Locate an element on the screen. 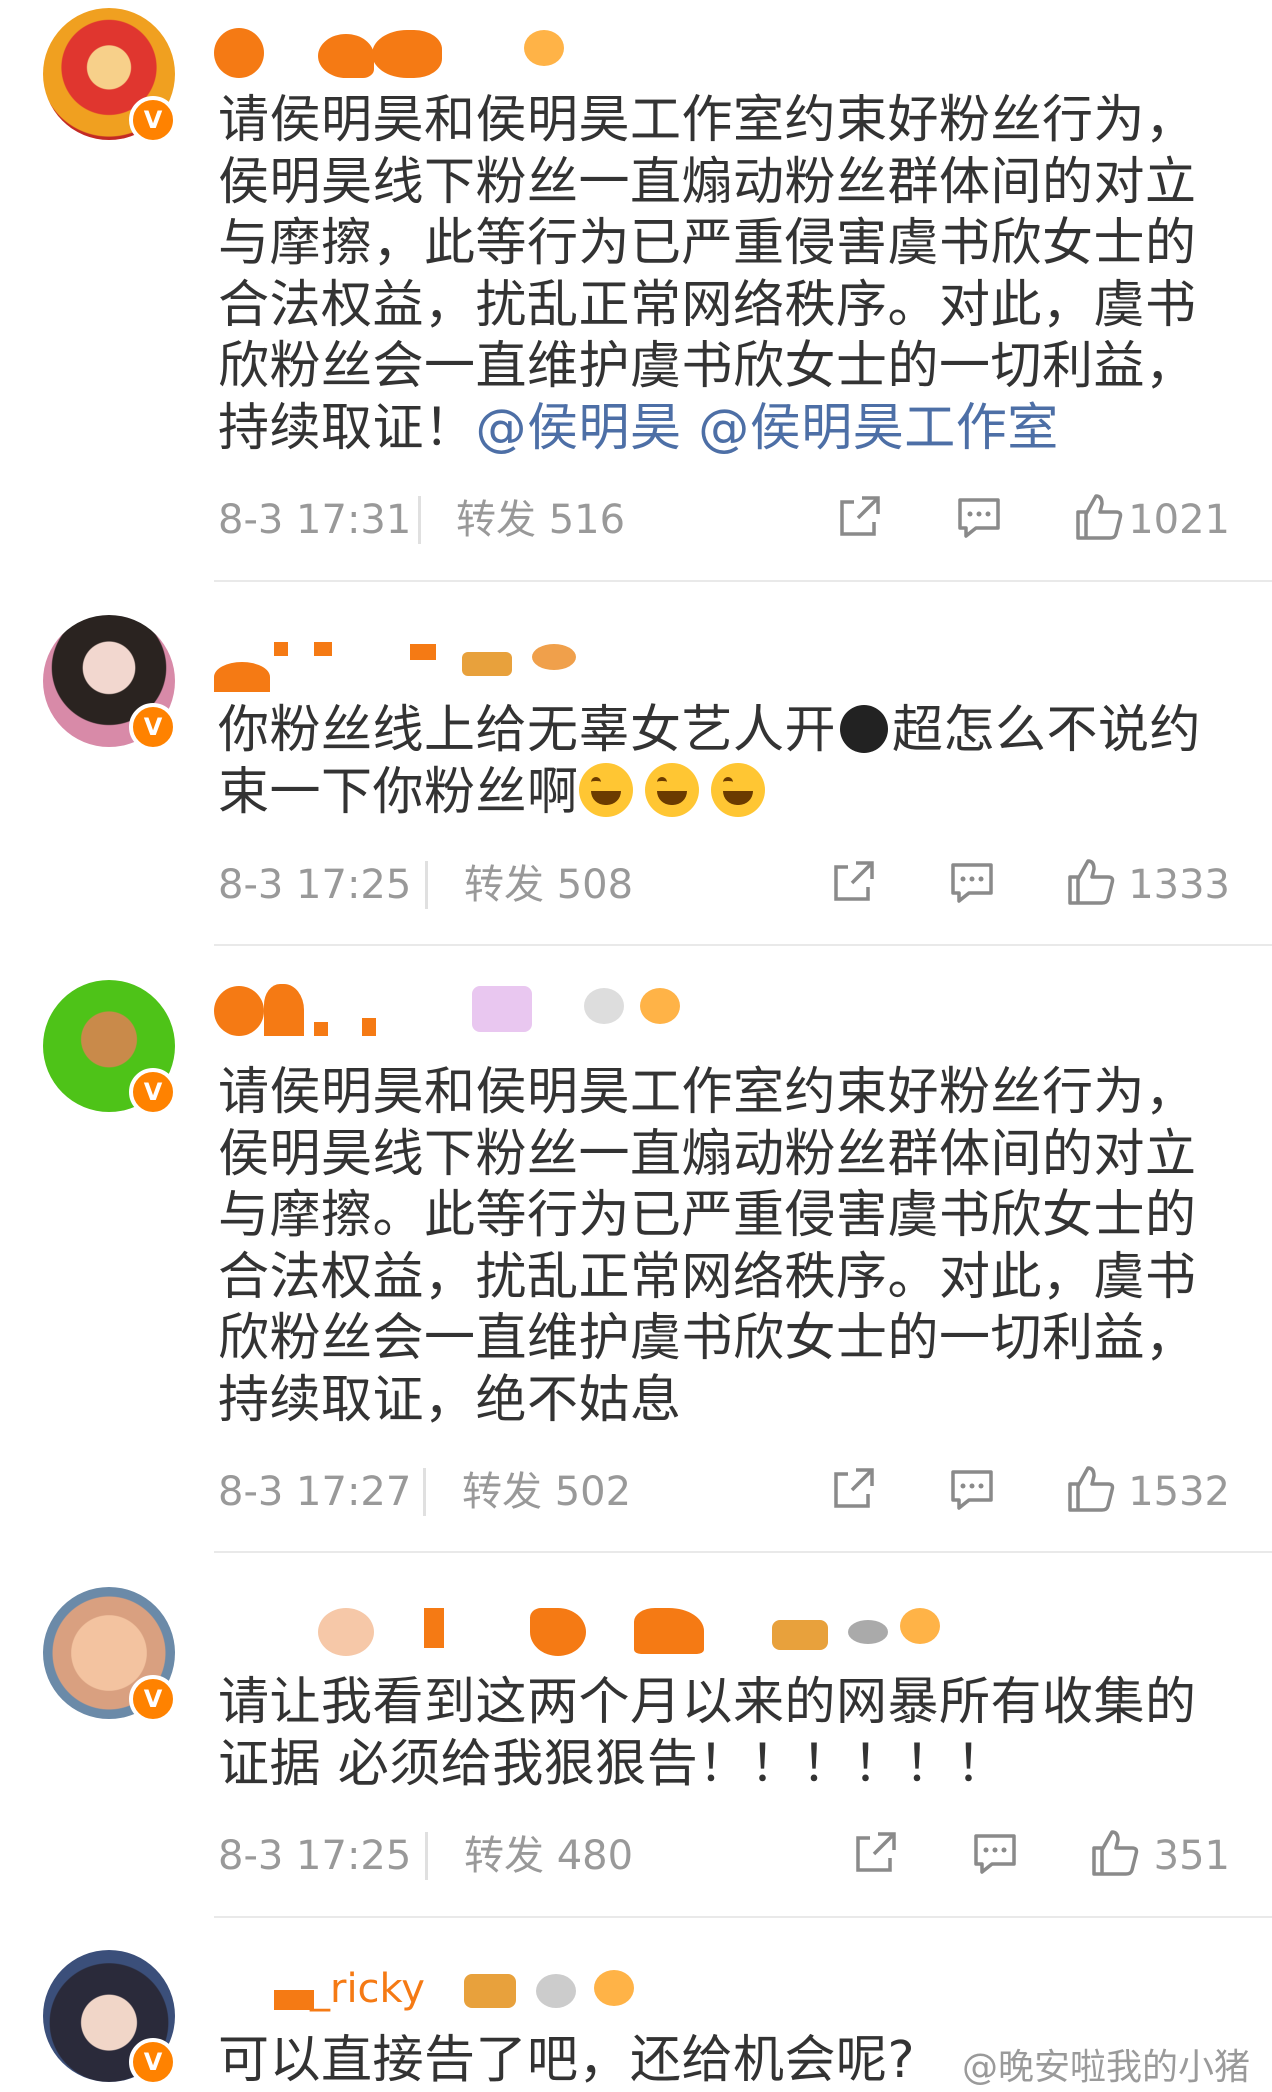 Image resolution: width=1272 pixels, height=2092 pixels. comment-text: 请让我看到这两个月以来的网暴所有收集的证据 必须给我狠狠告！！！！！！ is located at coordinates (707, 1733).